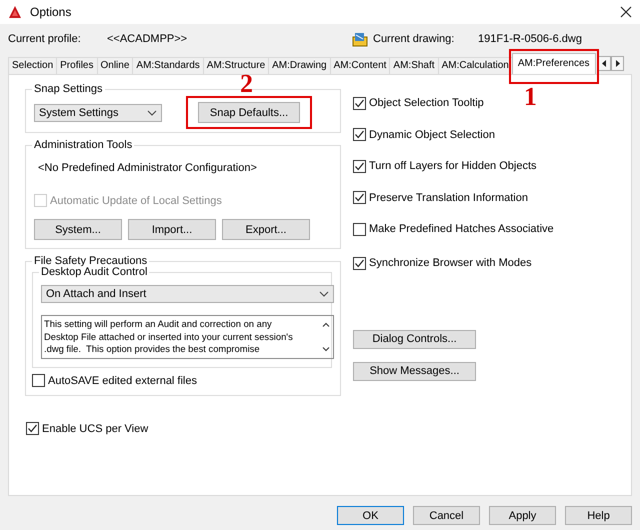  Describe the element at coordinates (598, 515) in the screenshot. I see `button: Help` at that location.